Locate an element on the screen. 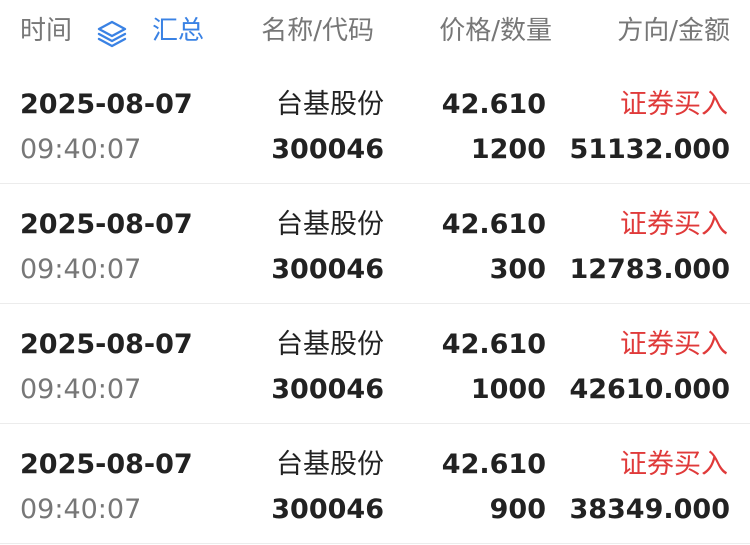 The image size is (750, 545). trade-amount: 38349.000 is located at coordinates (649, 509).